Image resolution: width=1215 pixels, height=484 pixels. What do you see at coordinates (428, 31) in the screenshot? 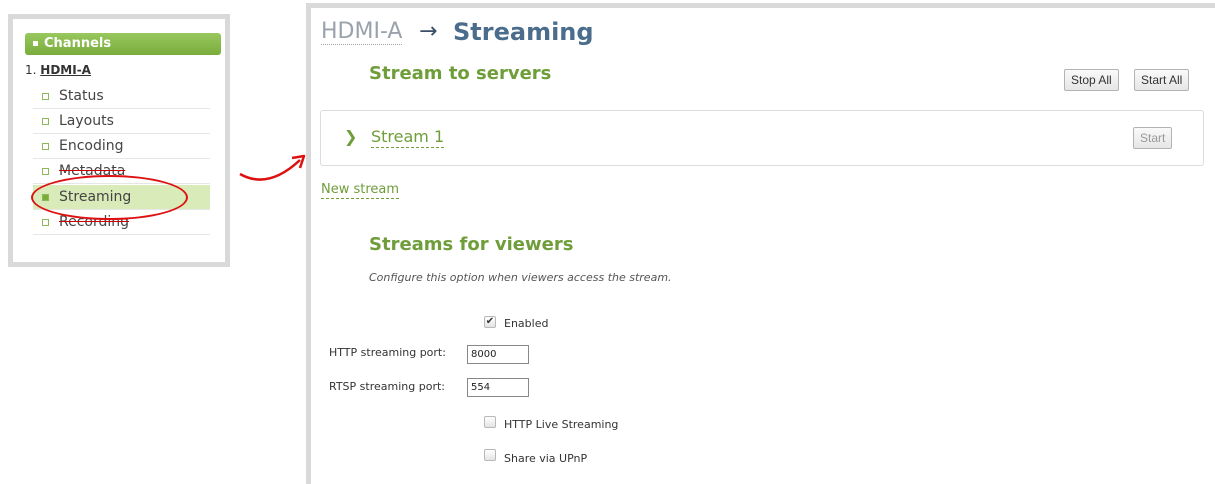
I see `breadcrumb-arrow-icon: →` at bounding box center [428, 31].